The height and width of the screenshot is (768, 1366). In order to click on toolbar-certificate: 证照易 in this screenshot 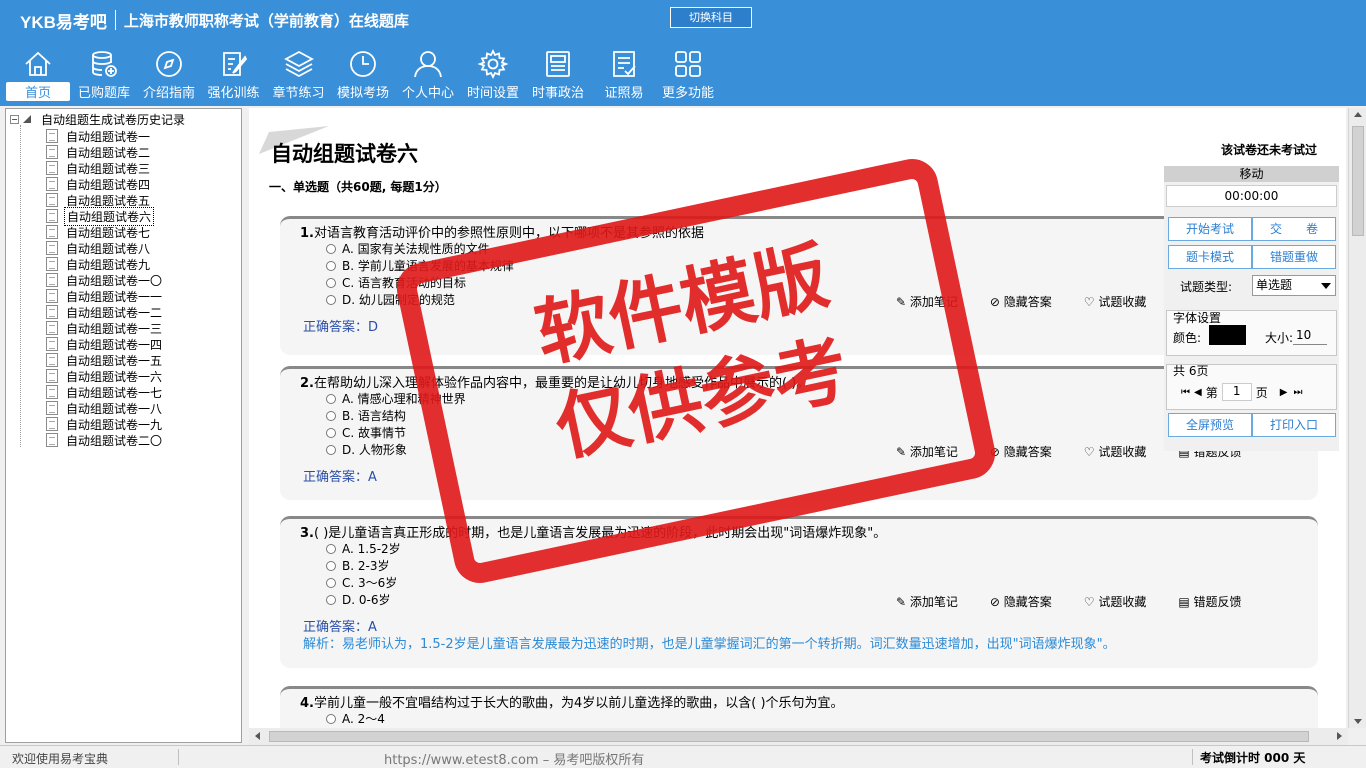, I will do `click(624, 76)`.